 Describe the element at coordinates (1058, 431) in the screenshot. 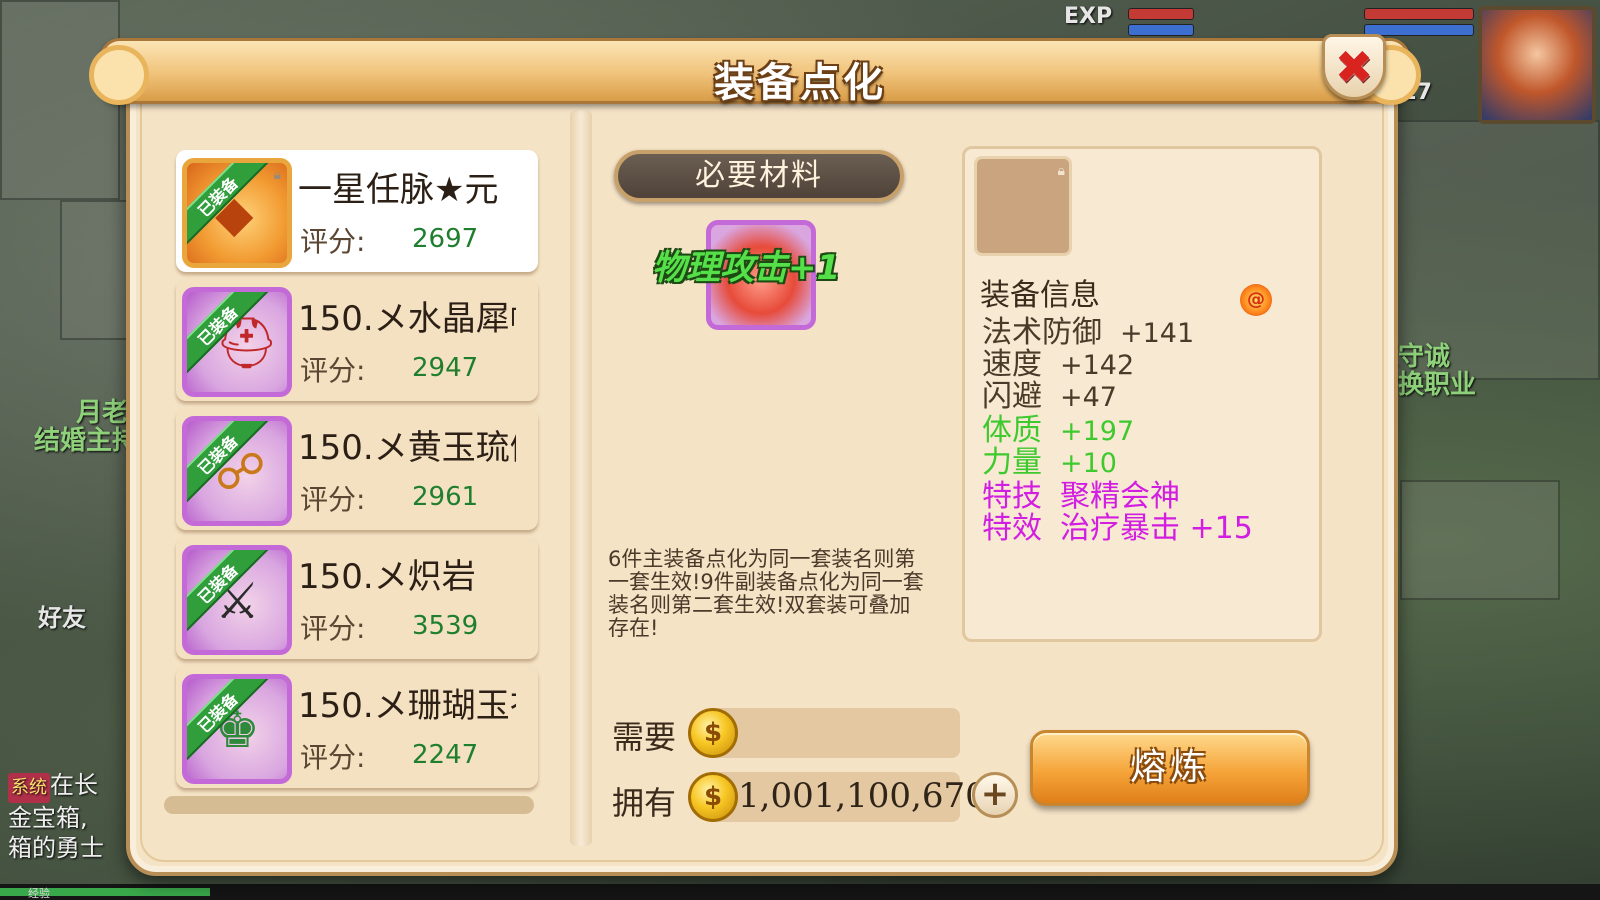

I see `stat-line: 体质 +197` at that location.